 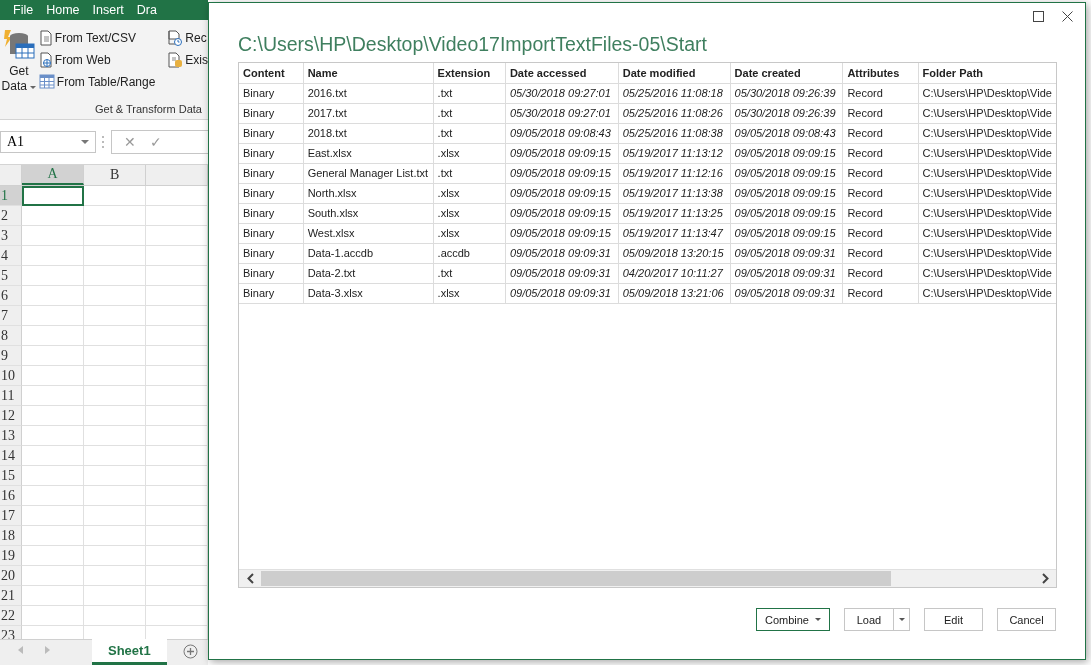 I want to click on grip-icon, so click(x=103, y=142).